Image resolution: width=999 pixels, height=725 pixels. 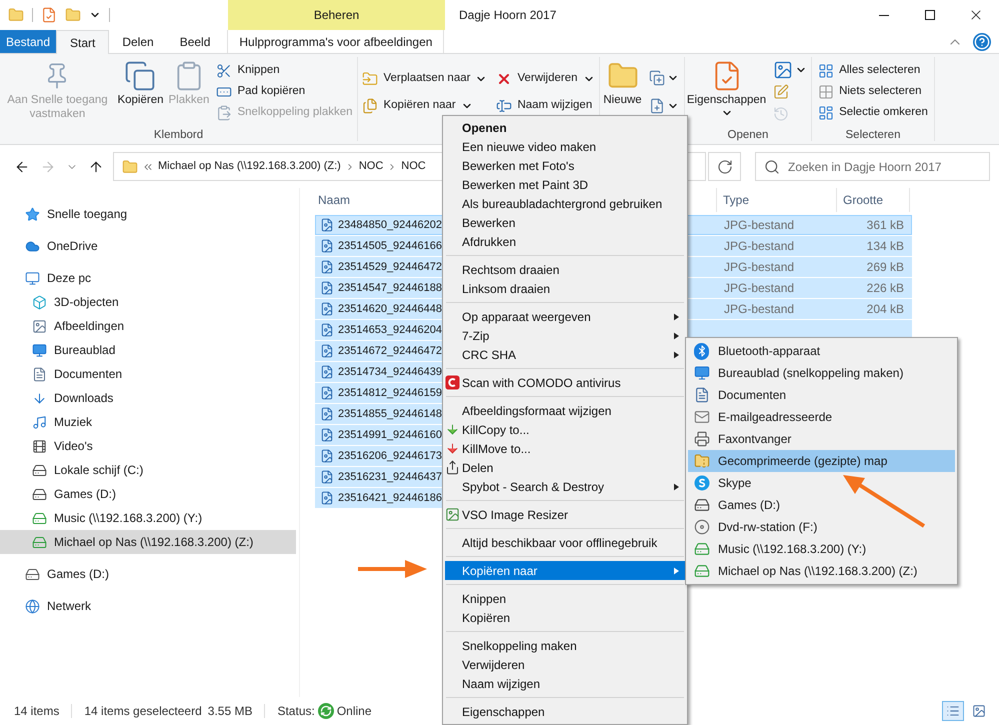 What do you see at coordinates (390, 267) in the screenshot?
I see `file-name: 23514529_92446472` at bounding box center [390, 267].